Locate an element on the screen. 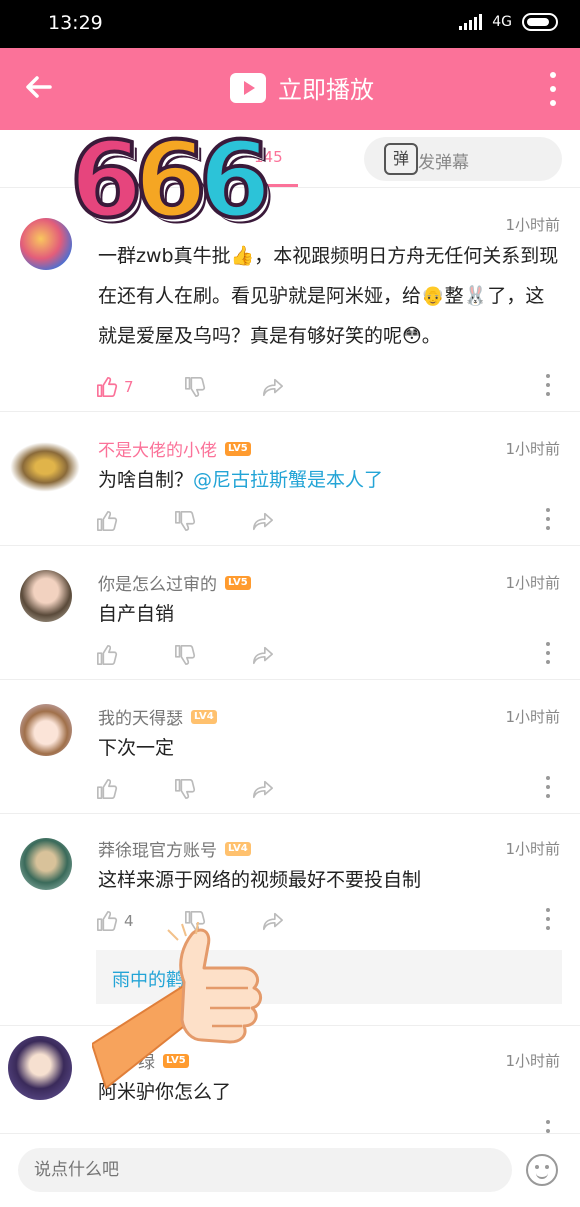  username-label: 莽徐琨官方账号 is located at coordinates (157, 851).